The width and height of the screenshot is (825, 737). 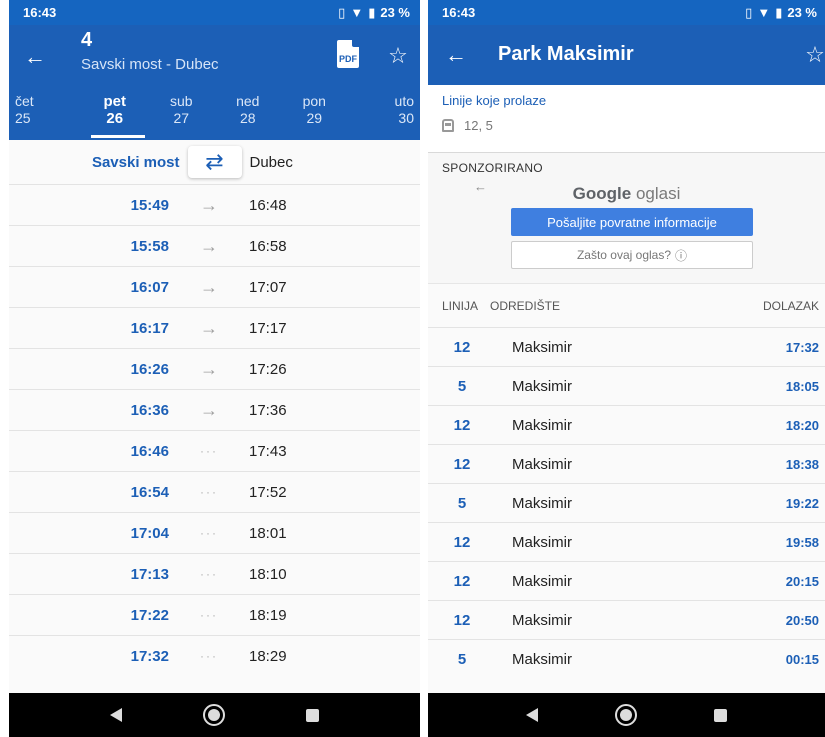 What do you see at coordinates (214, 491) in the screenshot?
I see `trip-row: 16:54 ··· 17:52` at bounding box center [214, 491].